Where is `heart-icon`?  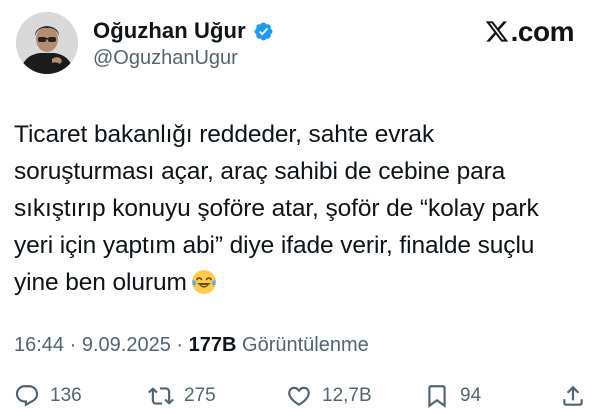 heart-icon is located at coordinates (299, 396).